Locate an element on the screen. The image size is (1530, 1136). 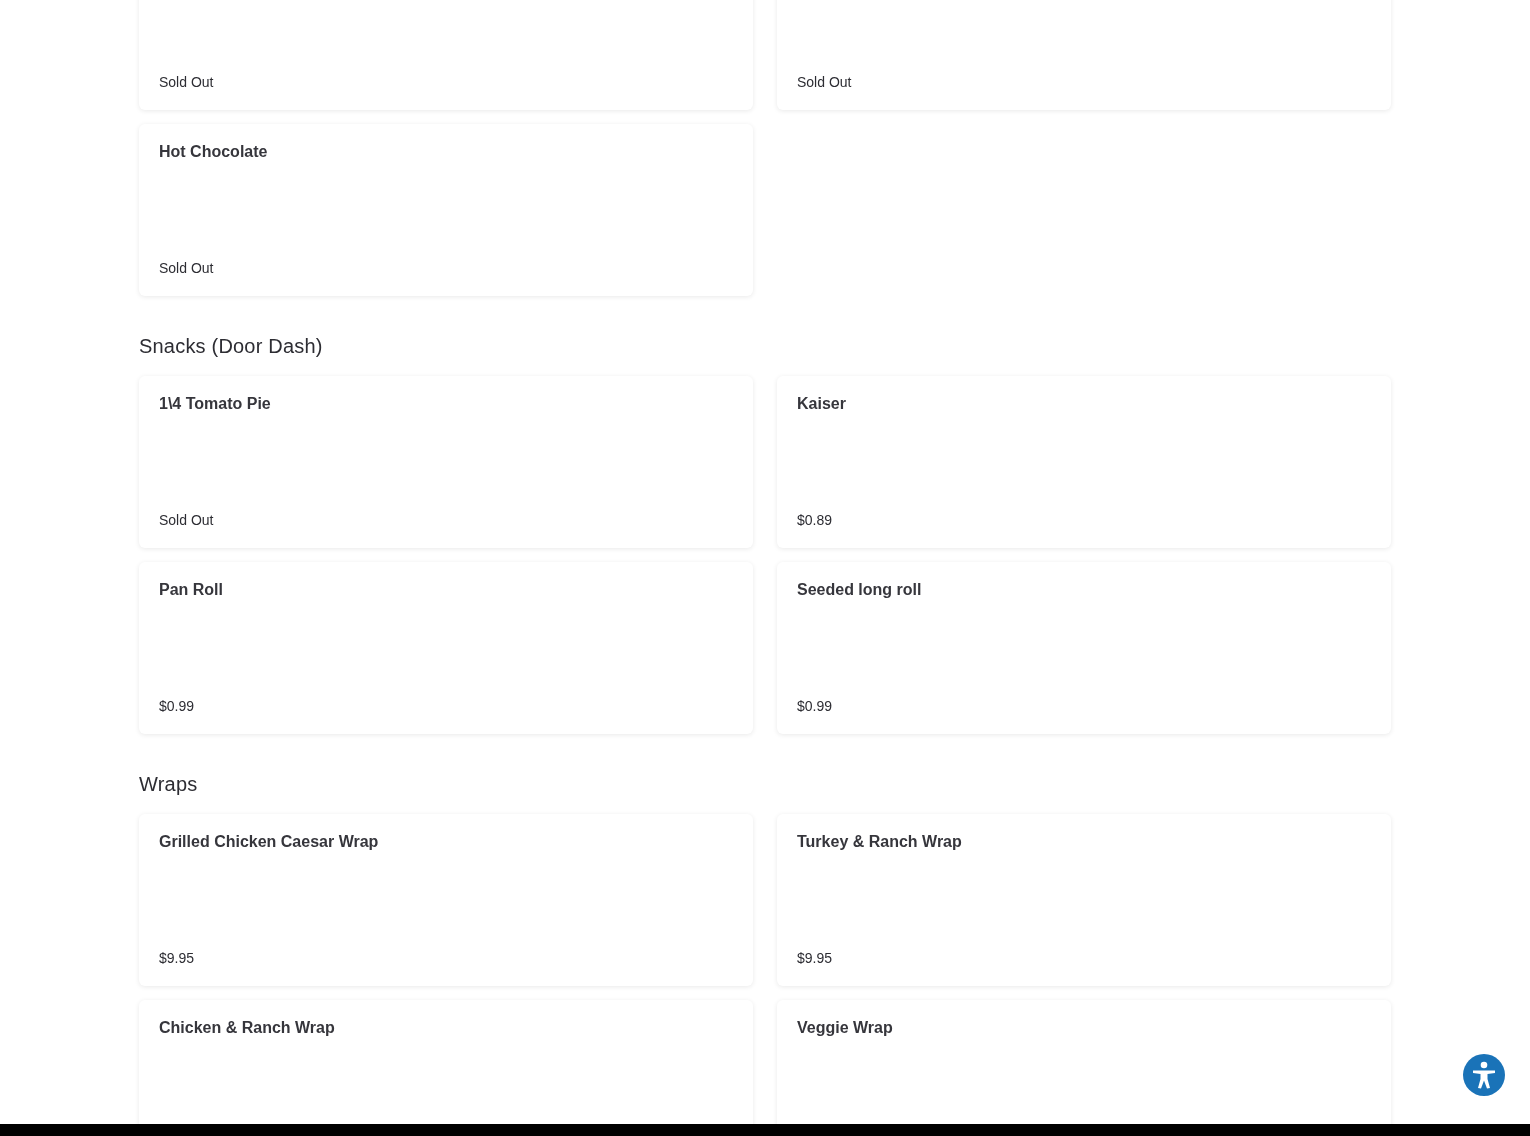
menu-item-card: Pan Roll $0.99 is located at coordinates (446, 648).